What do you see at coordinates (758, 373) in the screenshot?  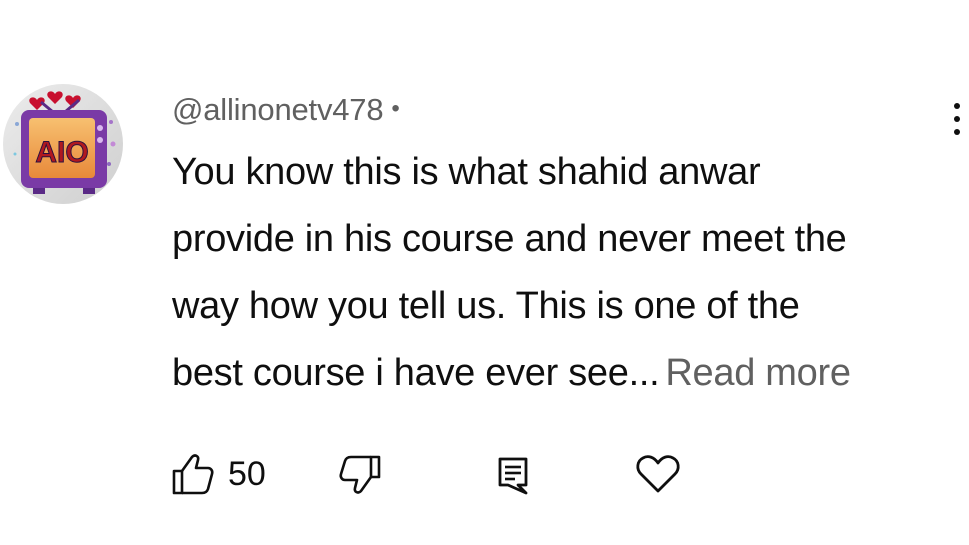 I see `read-more-link: Read more` at bounding box center [758, 373].